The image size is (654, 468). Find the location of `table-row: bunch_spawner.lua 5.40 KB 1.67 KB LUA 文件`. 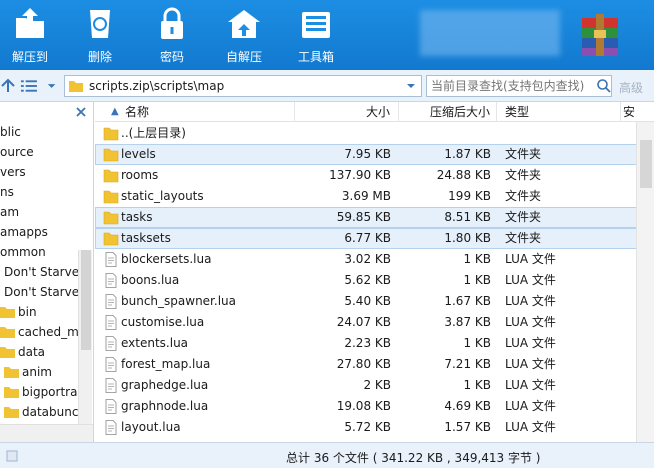

table-row: bunch_spawner.lua 5.40 KB 1.67 KB LUA 文件 is located at coordinates (374, 301).